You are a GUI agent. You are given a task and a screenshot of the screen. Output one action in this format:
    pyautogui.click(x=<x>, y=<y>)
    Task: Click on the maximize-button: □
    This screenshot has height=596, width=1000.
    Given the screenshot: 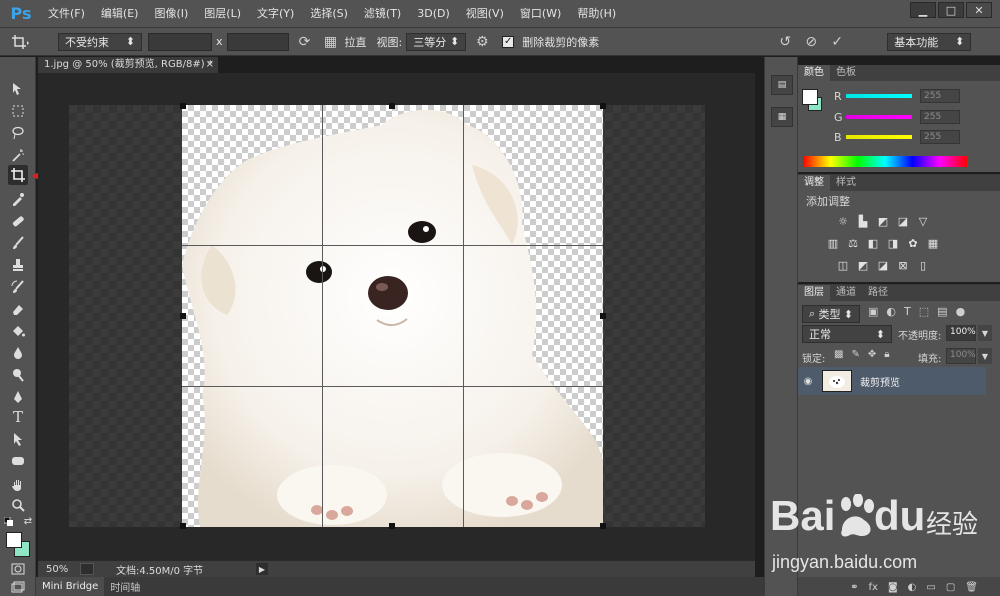 What is the action you would take?
    pyautogui.click(x=951, y=10)
    